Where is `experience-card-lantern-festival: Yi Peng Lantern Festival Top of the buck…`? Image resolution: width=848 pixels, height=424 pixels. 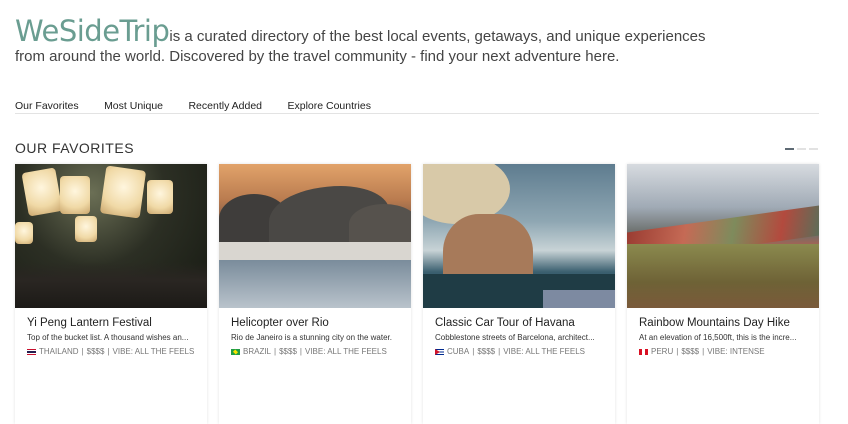
experience-card-lantern-festival: Yi Peng Lantern Festival Top of the buck… is located at coordinates (111, 294).